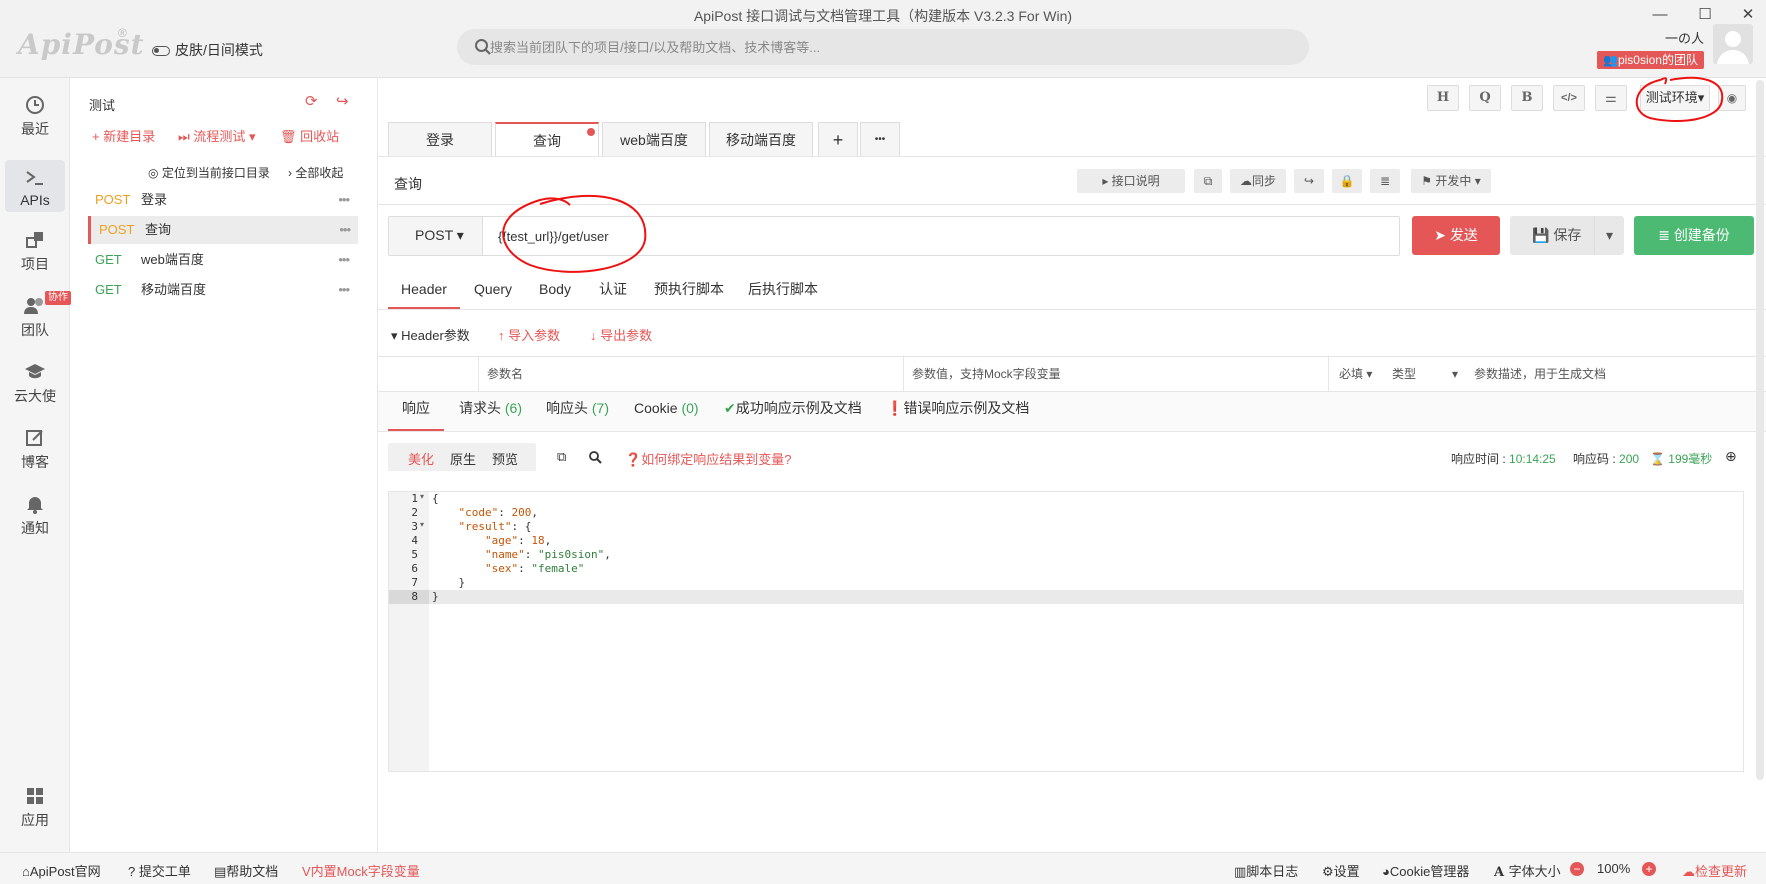 The width and height of the screenshot is (1766, 884). Describe the element at coordinates (1694, 235) in the screenshot. I see `create-backup-button: ≣ 创建备份` at that location.